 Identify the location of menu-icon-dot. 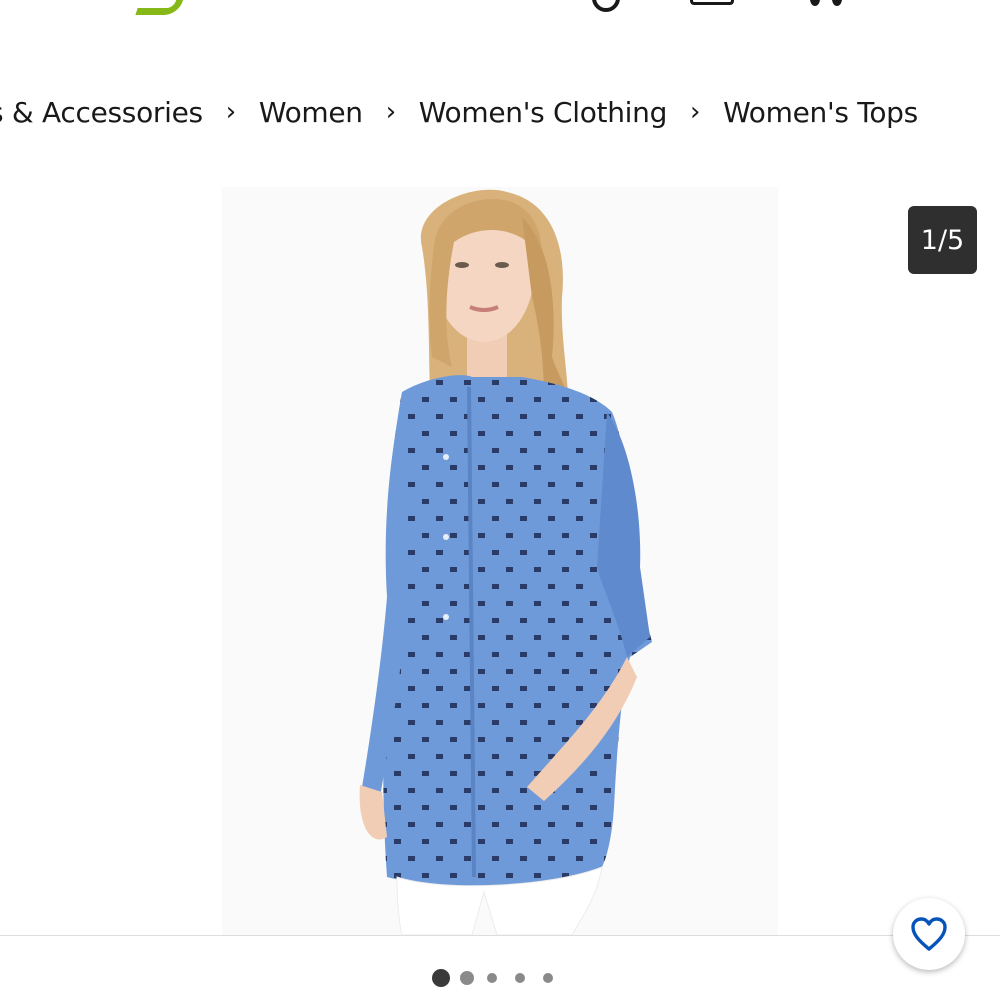
(837, 3).